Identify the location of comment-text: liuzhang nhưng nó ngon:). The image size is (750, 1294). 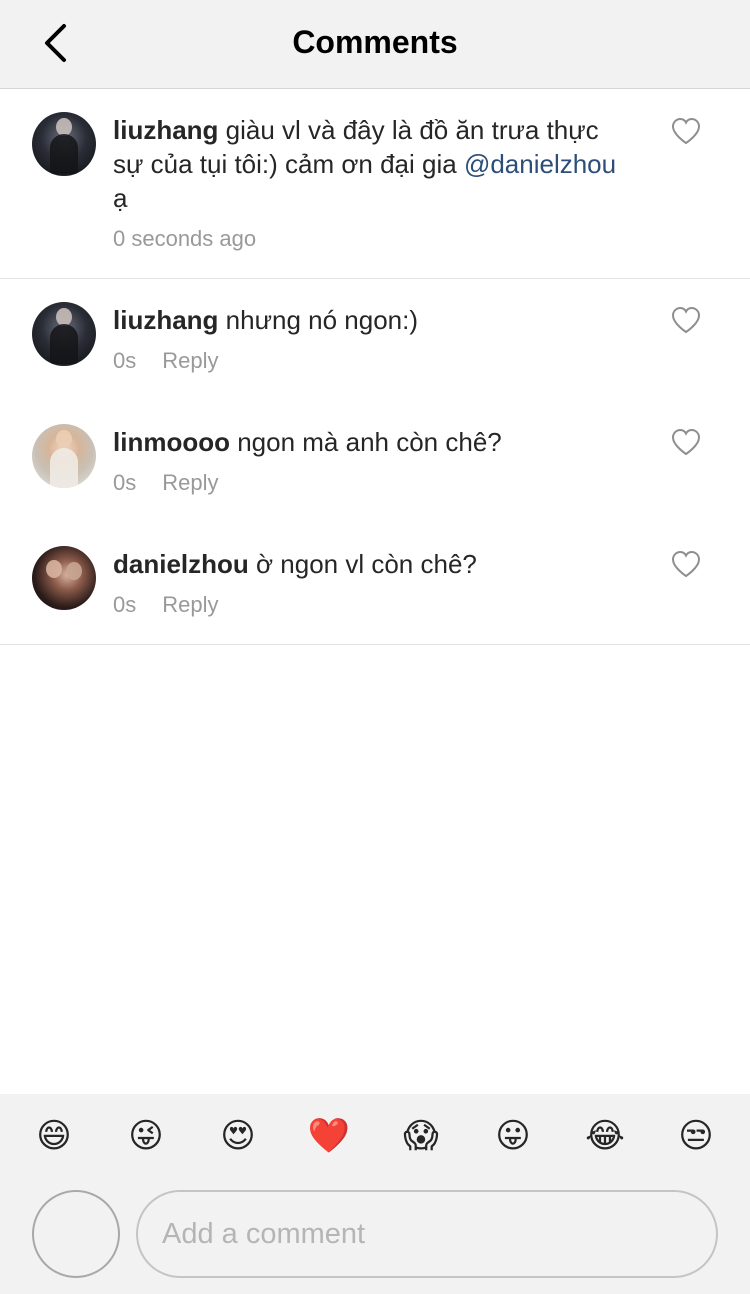
(373, 320).